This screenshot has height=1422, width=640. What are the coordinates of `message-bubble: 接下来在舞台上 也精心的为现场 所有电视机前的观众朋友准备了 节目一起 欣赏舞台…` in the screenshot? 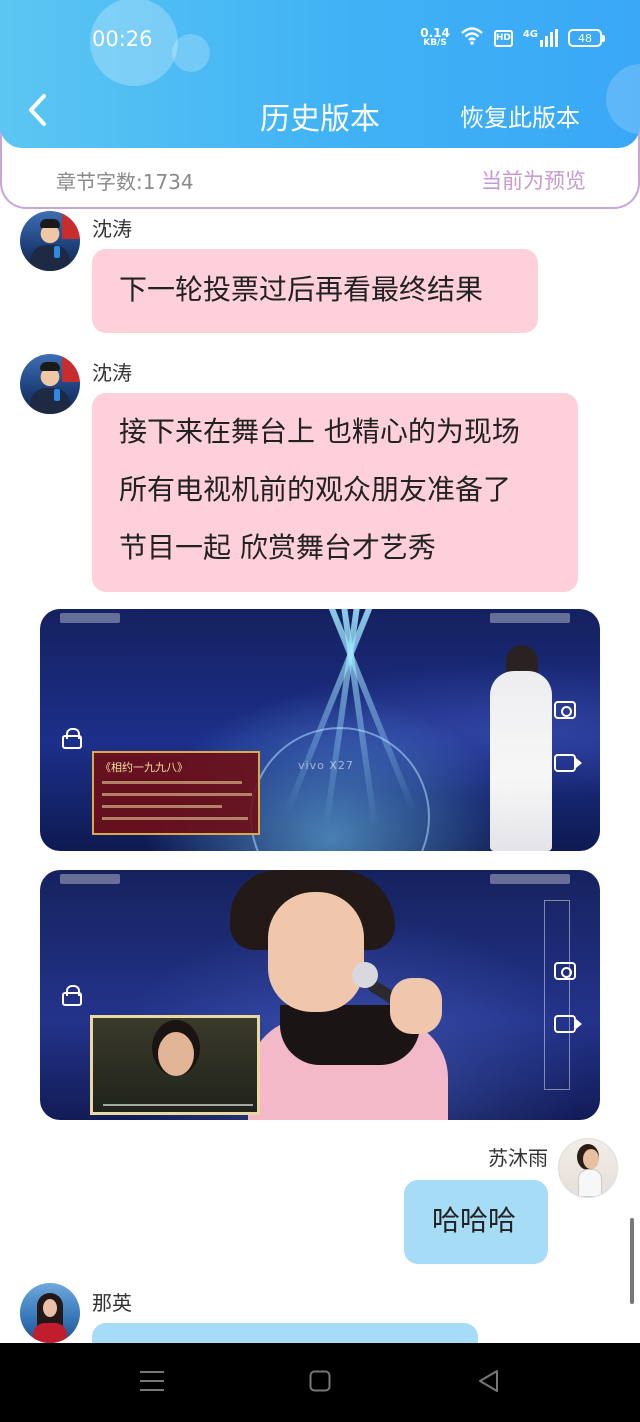 It's located at (335, 492).